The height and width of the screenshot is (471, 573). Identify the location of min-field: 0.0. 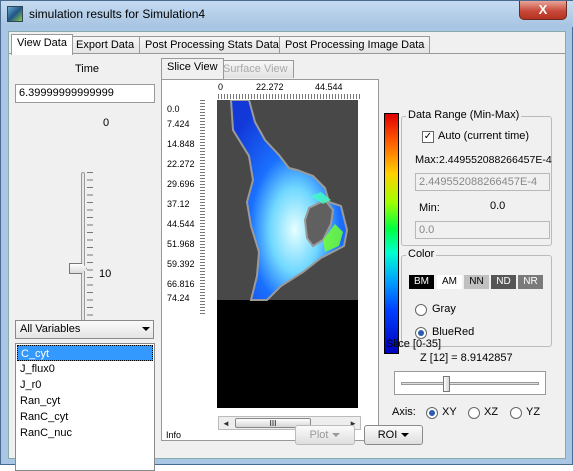
(482, 230).